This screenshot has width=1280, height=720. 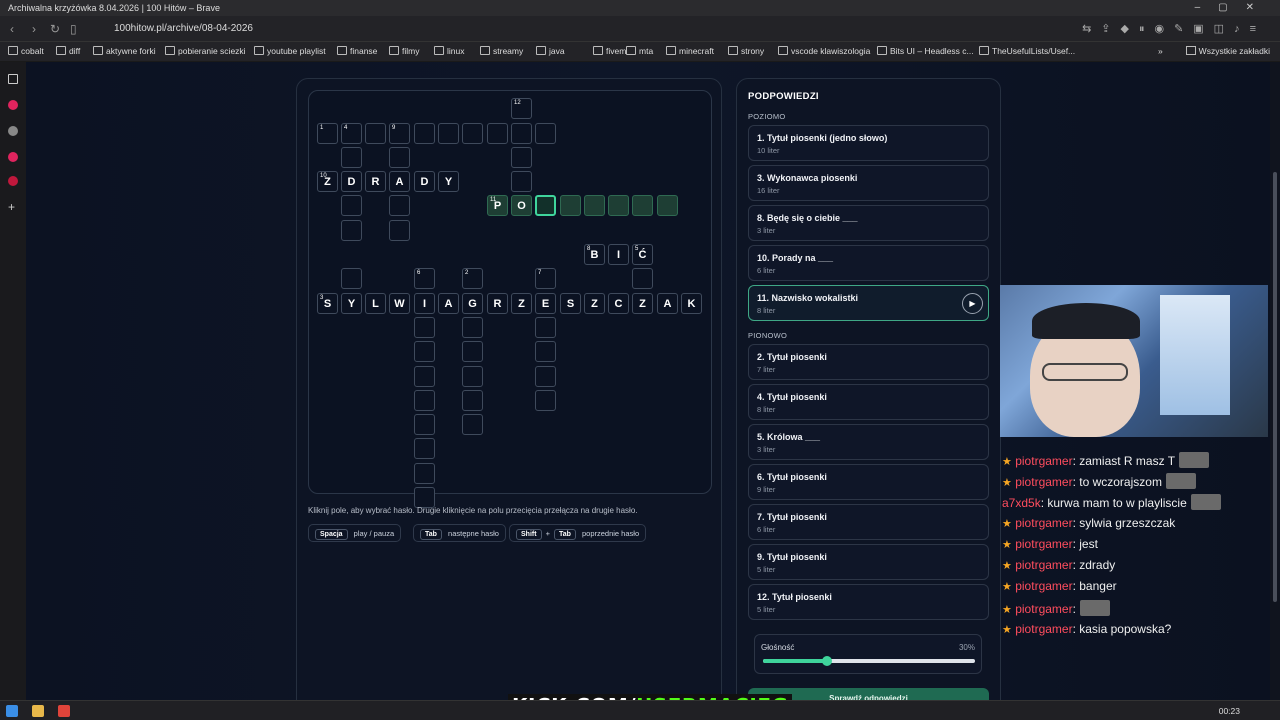 I want to click on bookmark-item: strony, so click(x=746, y=51).